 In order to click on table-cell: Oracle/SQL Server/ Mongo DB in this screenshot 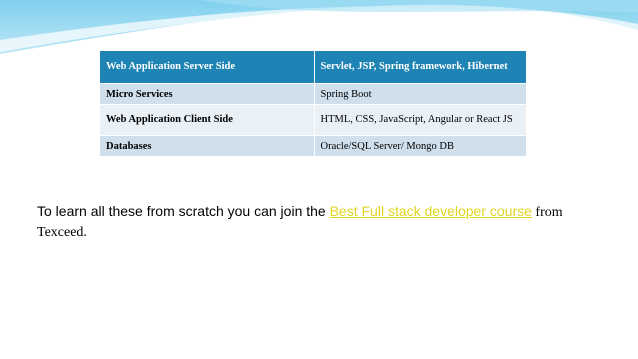, I will do `click(420, 146)`.